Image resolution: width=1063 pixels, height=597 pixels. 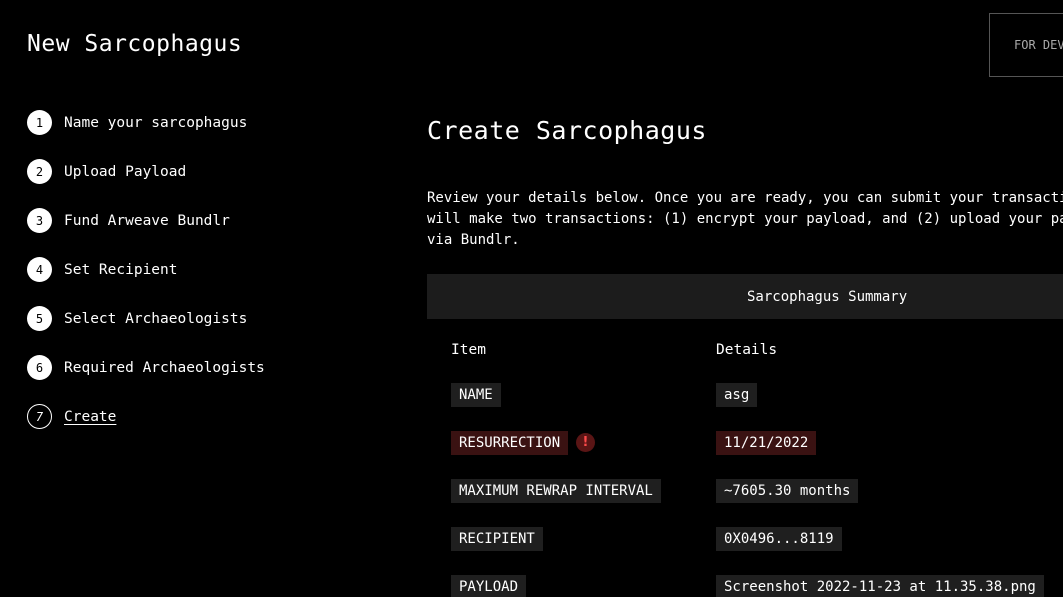 What do you see at coordinates (497, 539) in the screenshot?
I see `summary-item-recipient: RECIPIENT` at bounding box center [497, 539].